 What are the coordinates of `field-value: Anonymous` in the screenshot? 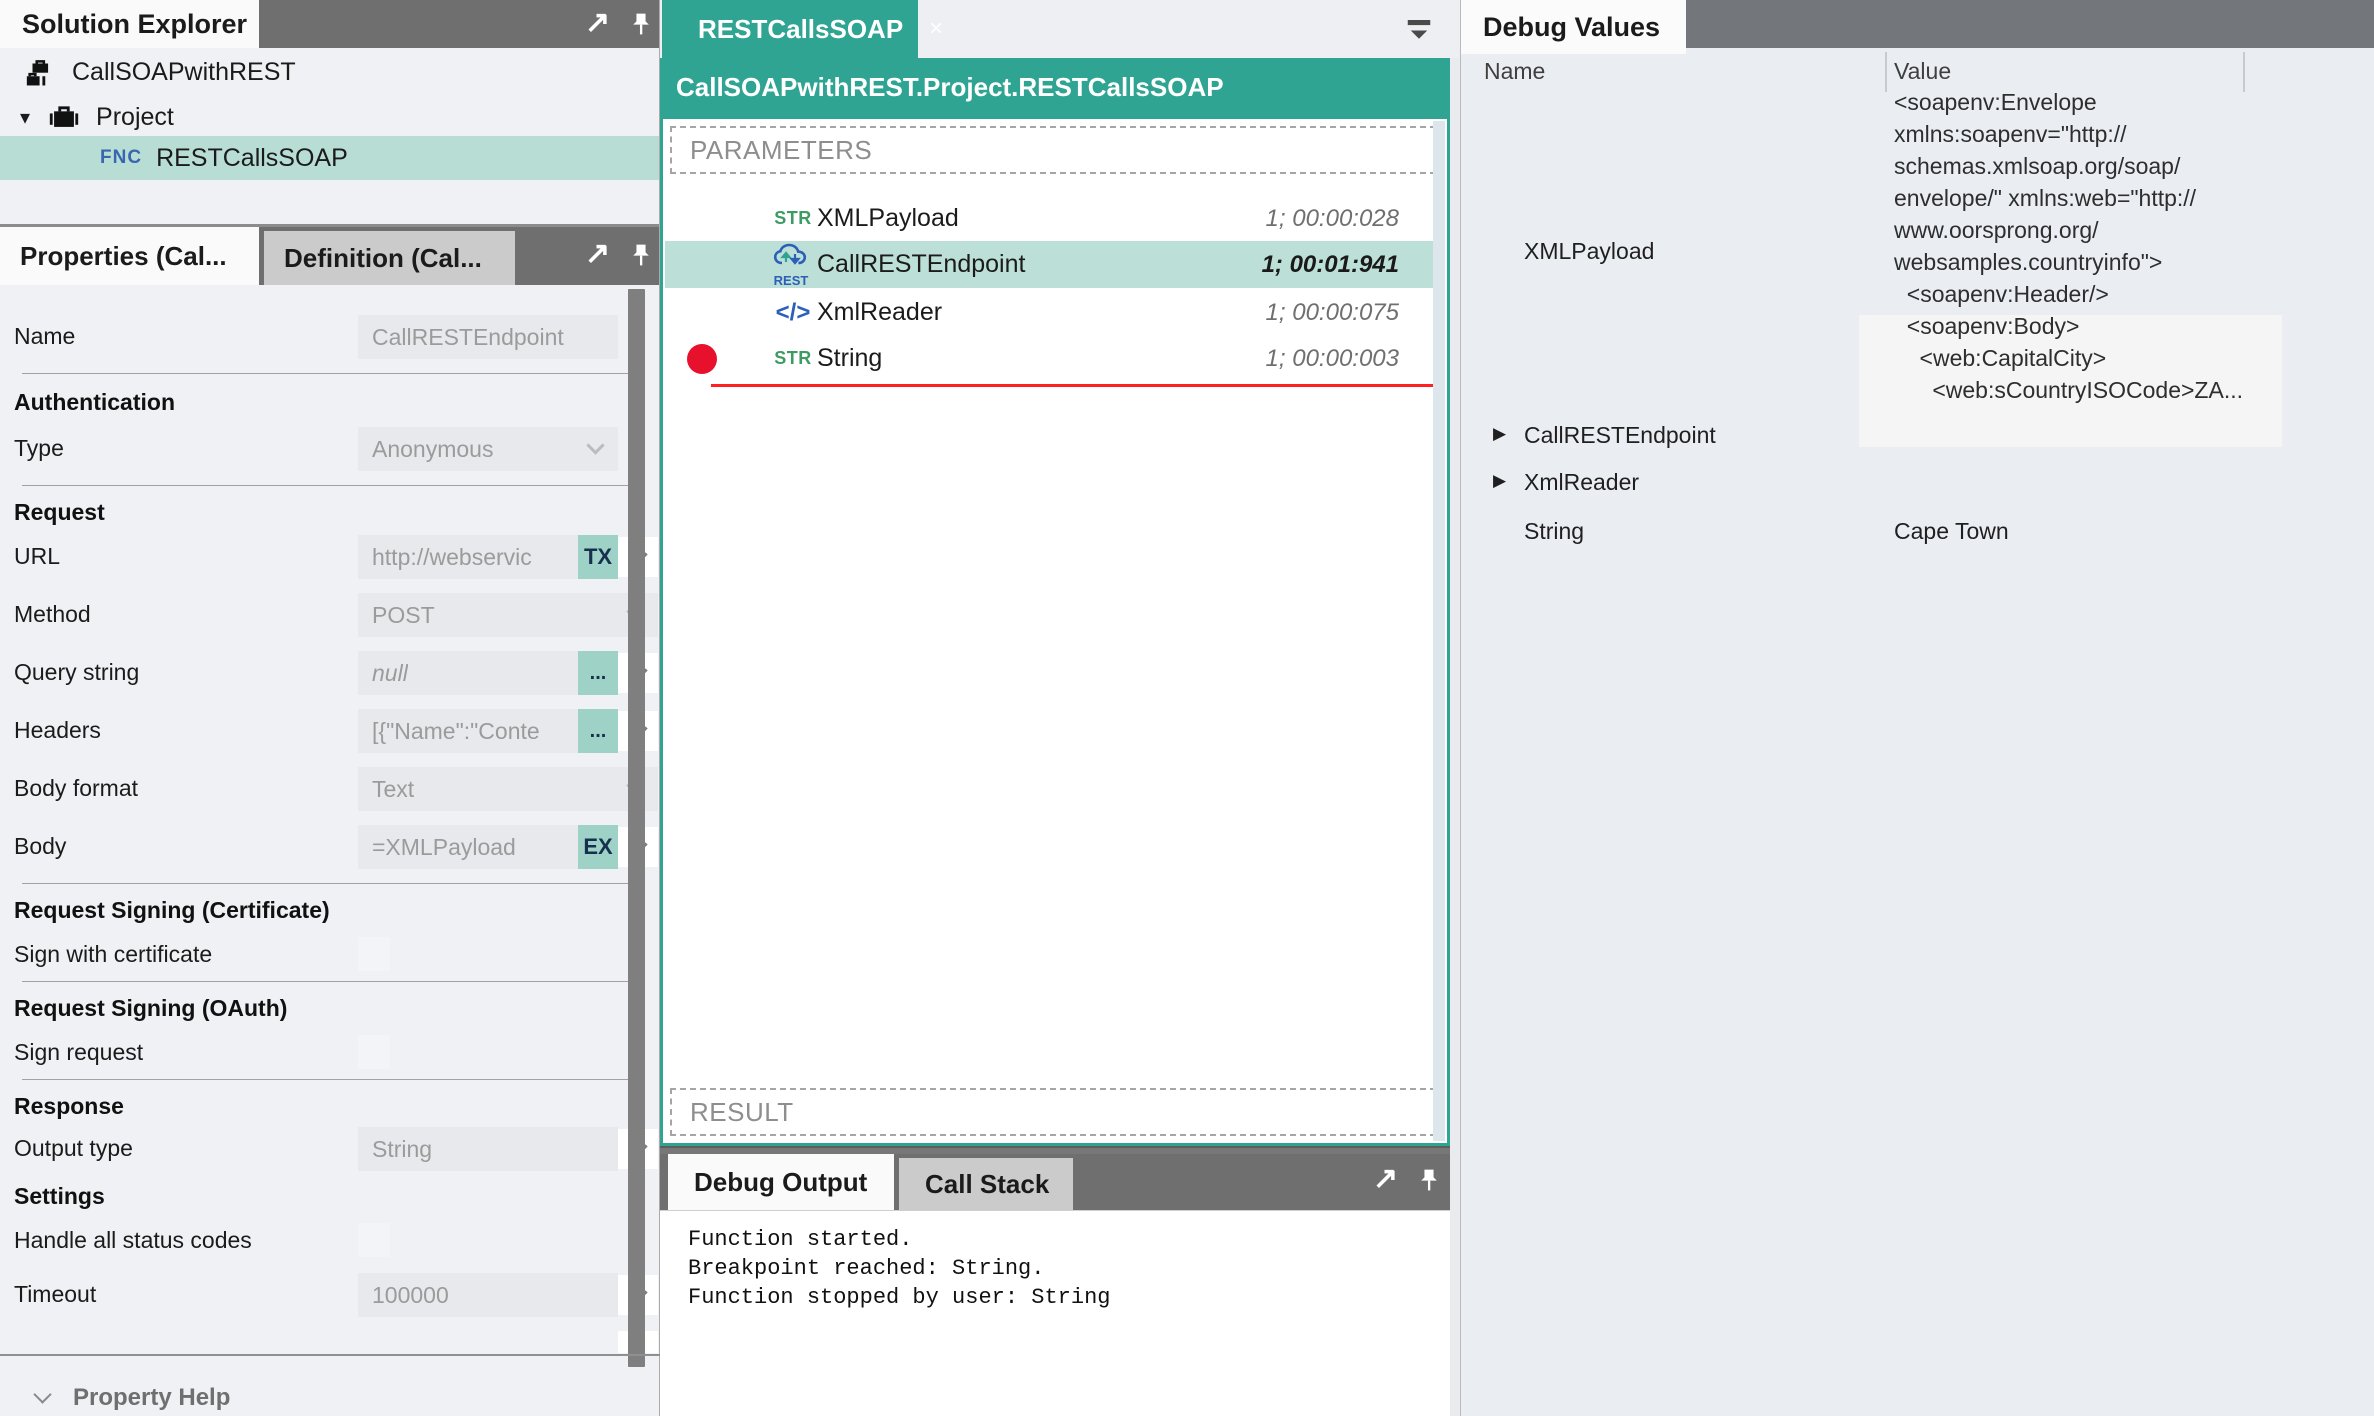 It's located at (433, 448).